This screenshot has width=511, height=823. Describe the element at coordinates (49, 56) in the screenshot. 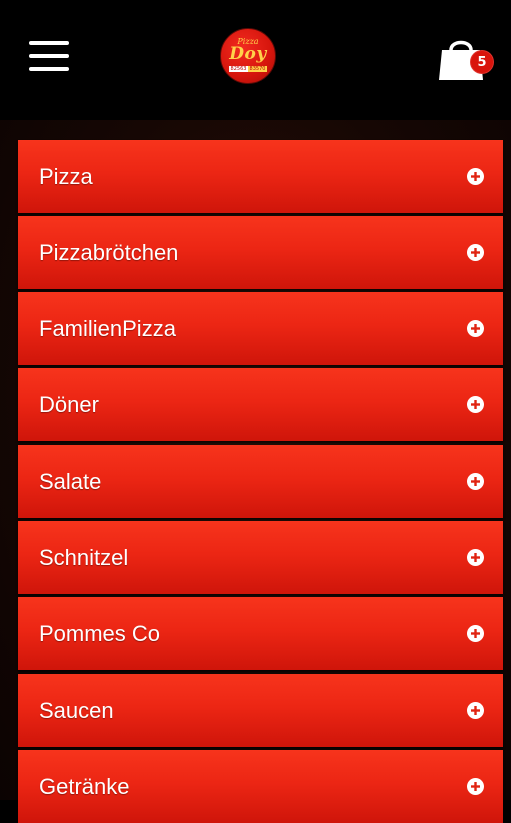

I see `hamburger-menu-icon` at that location.